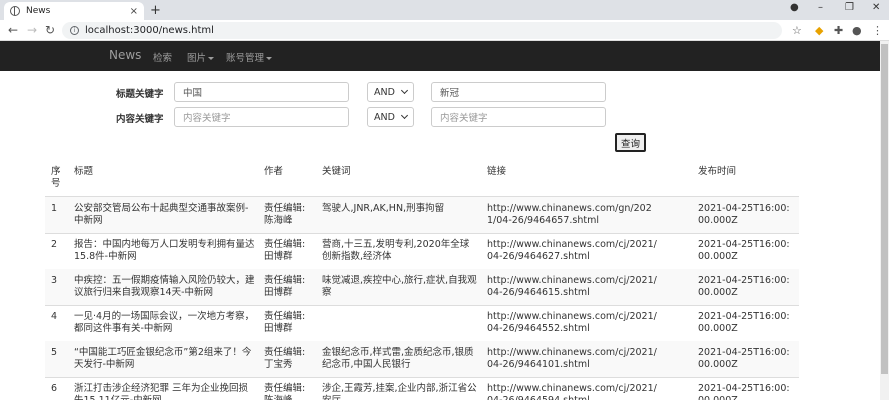  What do you see at coordinates (161, 214) in the screenshot?
I see `cell-title: 公安部交管局公布十起典型交通事故案例-中新网` at bounding box center [161, 214].